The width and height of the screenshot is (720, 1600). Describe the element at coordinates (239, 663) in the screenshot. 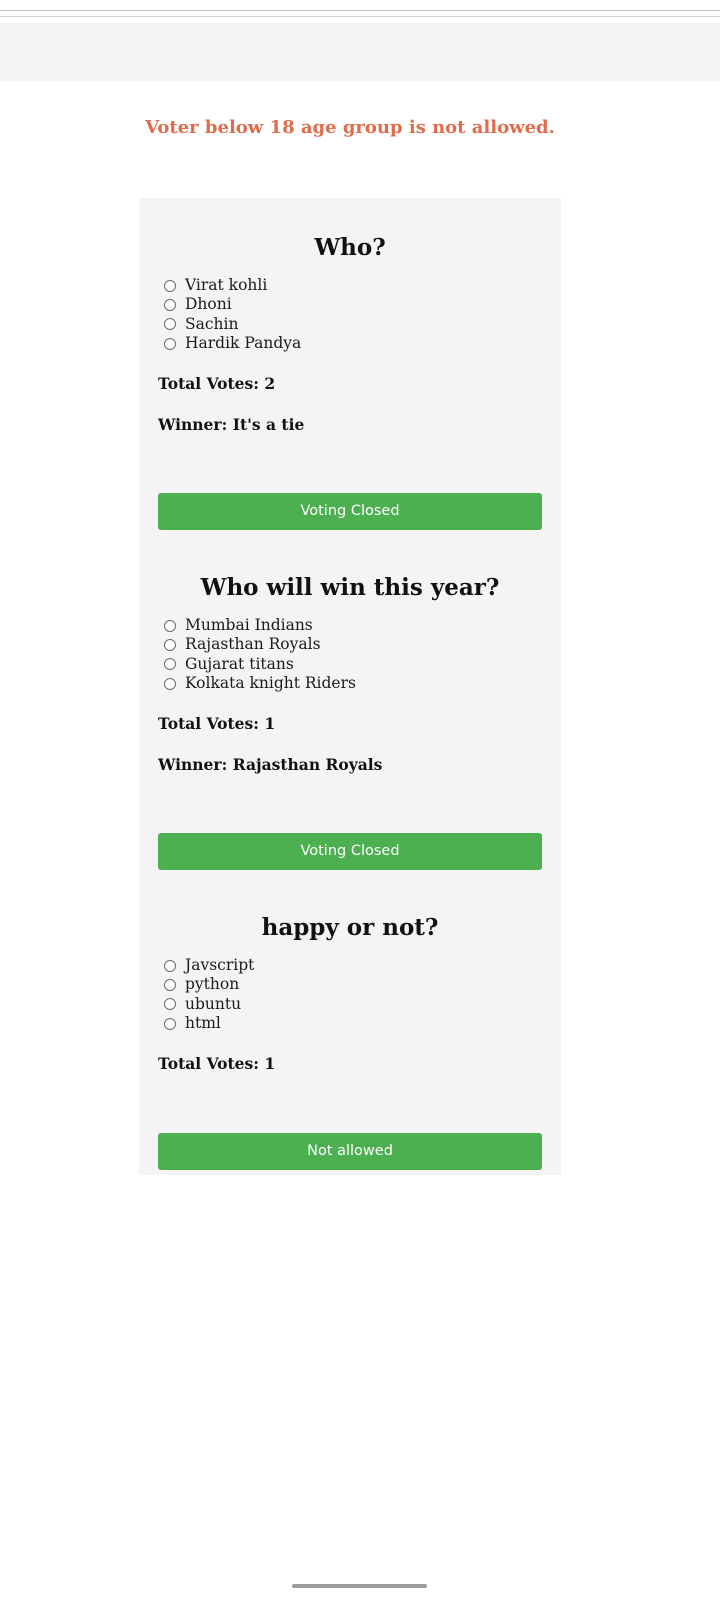

I see `option-label: Gujarat titans` at that location.